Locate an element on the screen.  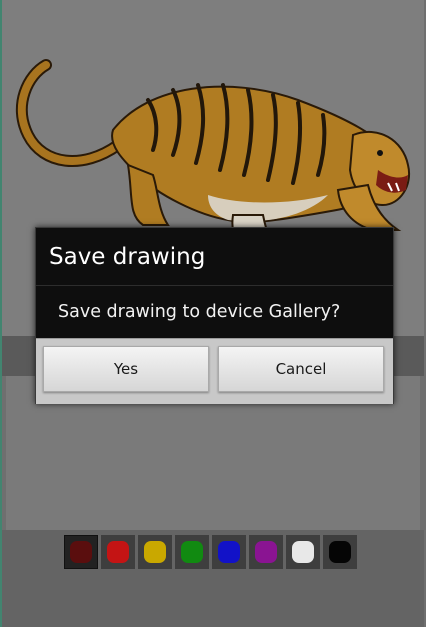
cancel-button: Cancel is located at coordinates (301, 369).